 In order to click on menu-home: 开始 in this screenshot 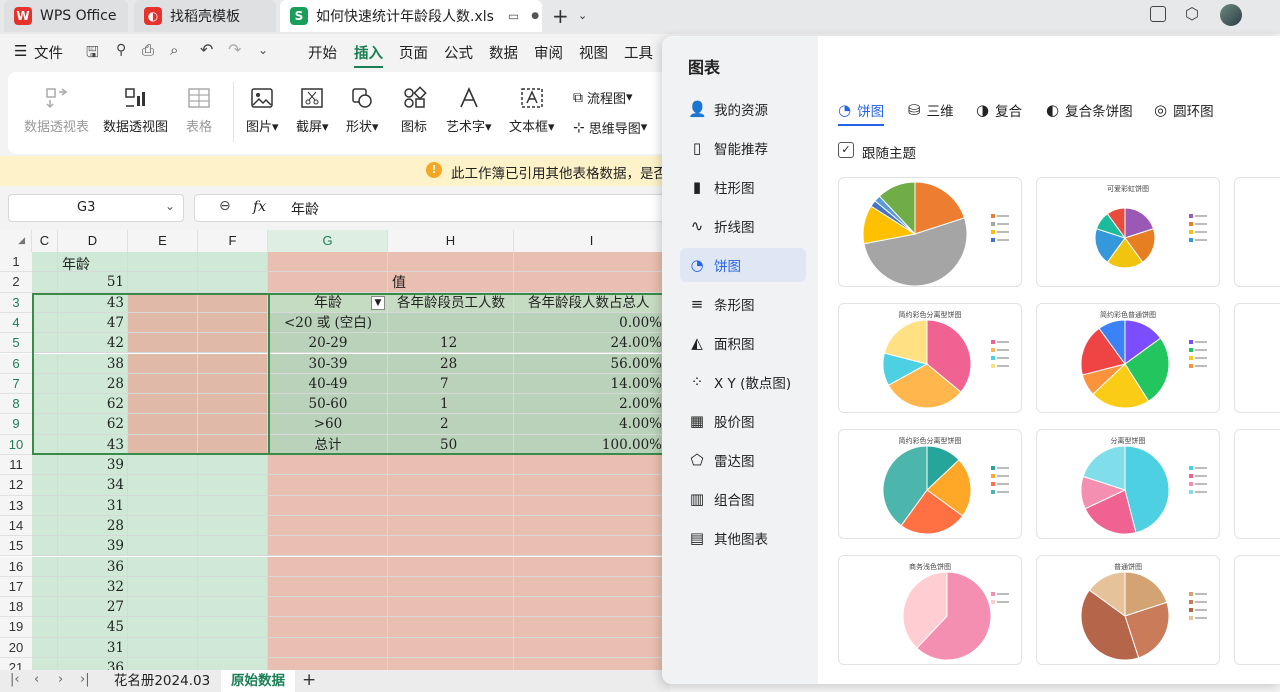, I will do `click(322, 52)`.